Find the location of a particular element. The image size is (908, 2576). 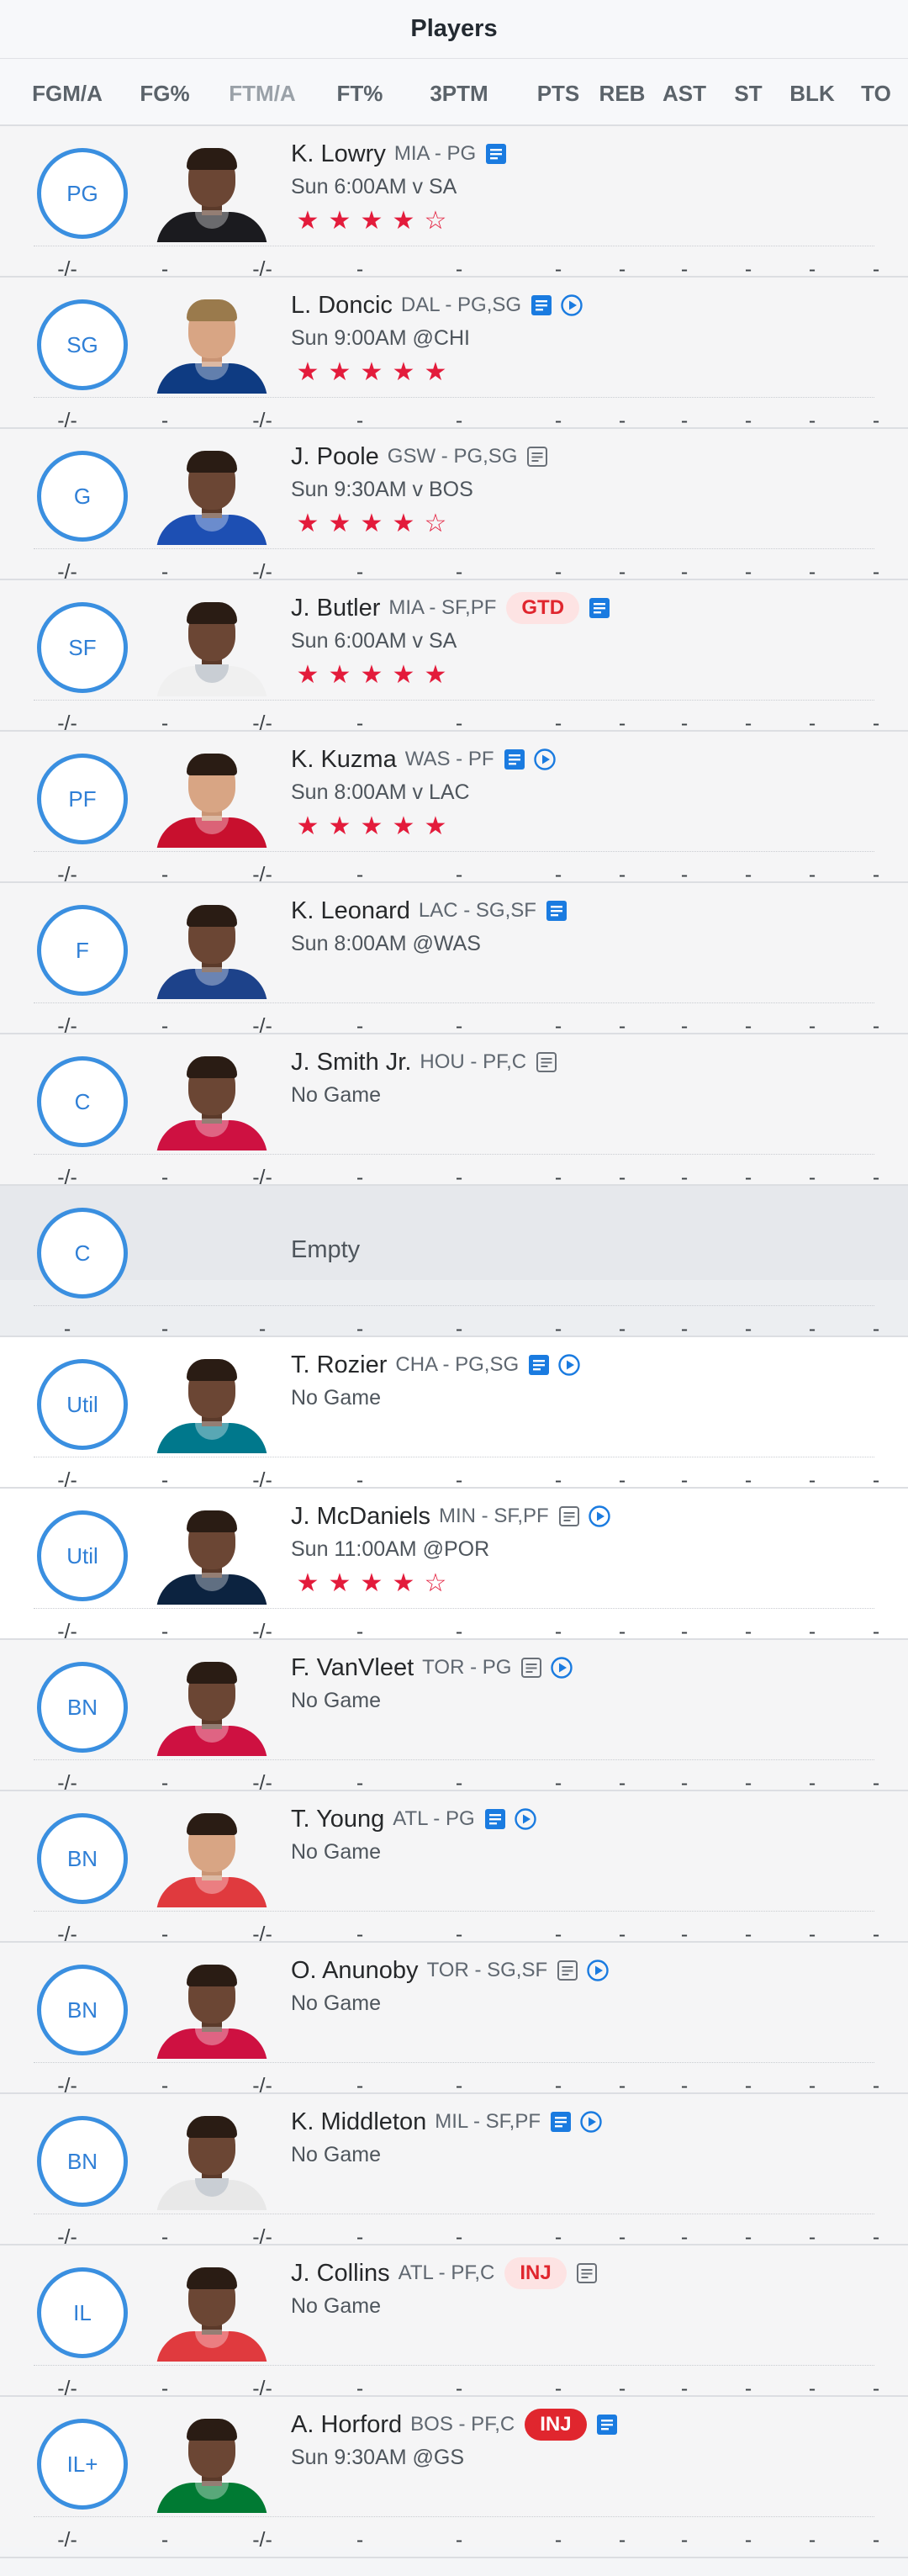

player-name-link: J. Butler is located at coordinates (335, 608).